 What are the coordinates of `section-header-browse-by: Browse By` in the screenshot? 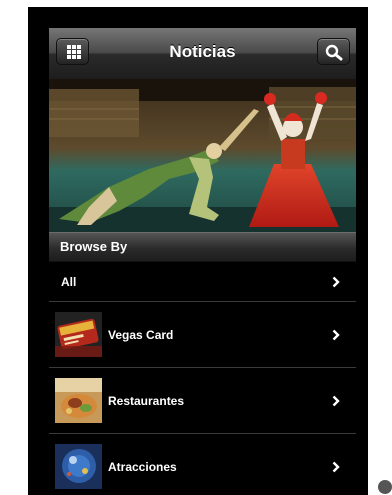 It's located at (202, 247).